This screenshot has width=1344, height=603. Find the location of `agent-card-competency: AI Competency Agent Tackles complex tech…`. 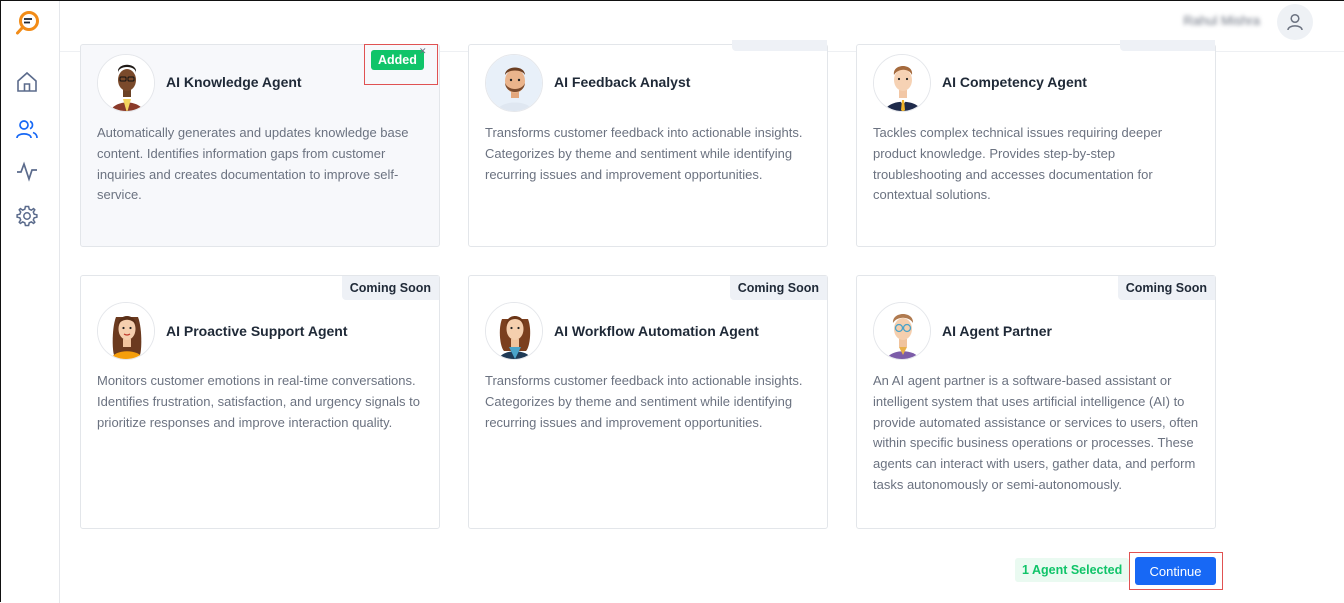

agent-card-competency: AI Competency Agent Tackles complex tech… is located at coordinates (1036, 143).